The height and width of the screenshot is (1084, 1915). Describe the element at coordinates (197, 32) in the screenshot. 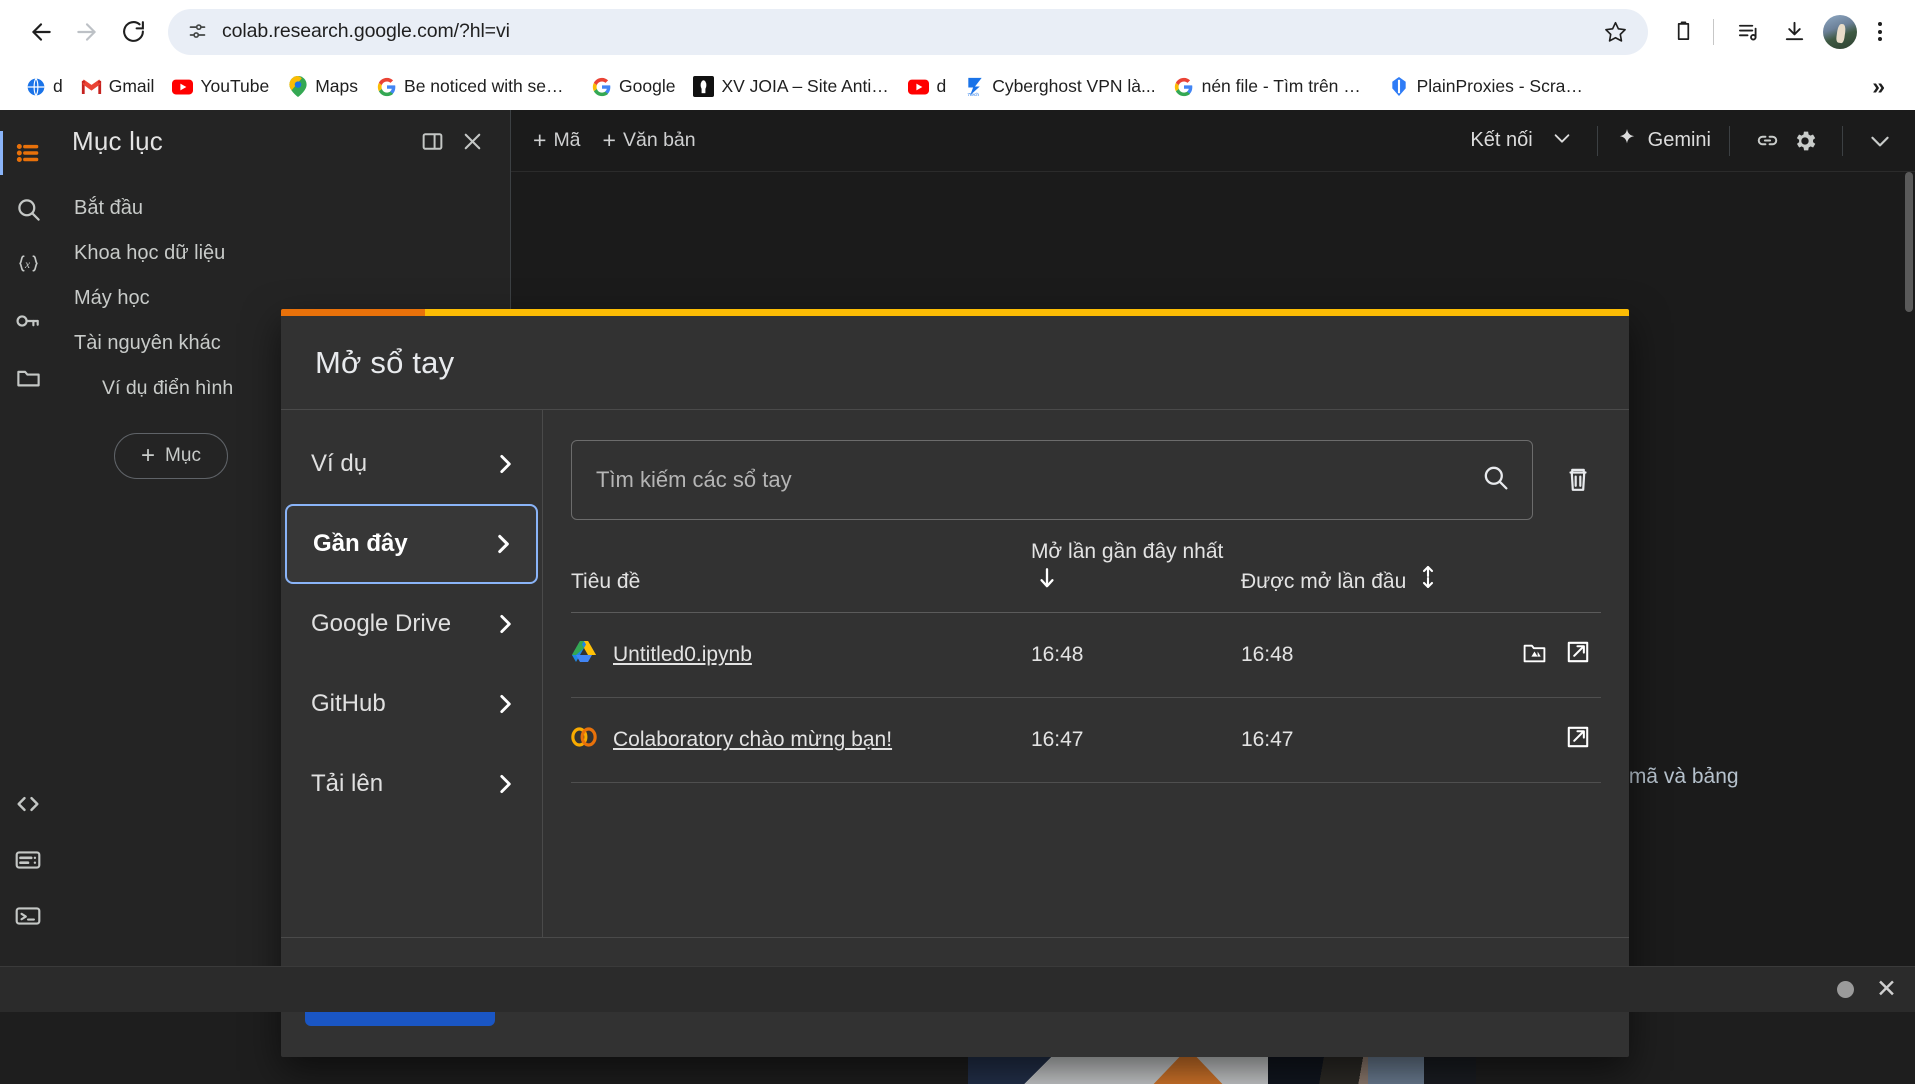

I see `site-settings-icon` at that location.